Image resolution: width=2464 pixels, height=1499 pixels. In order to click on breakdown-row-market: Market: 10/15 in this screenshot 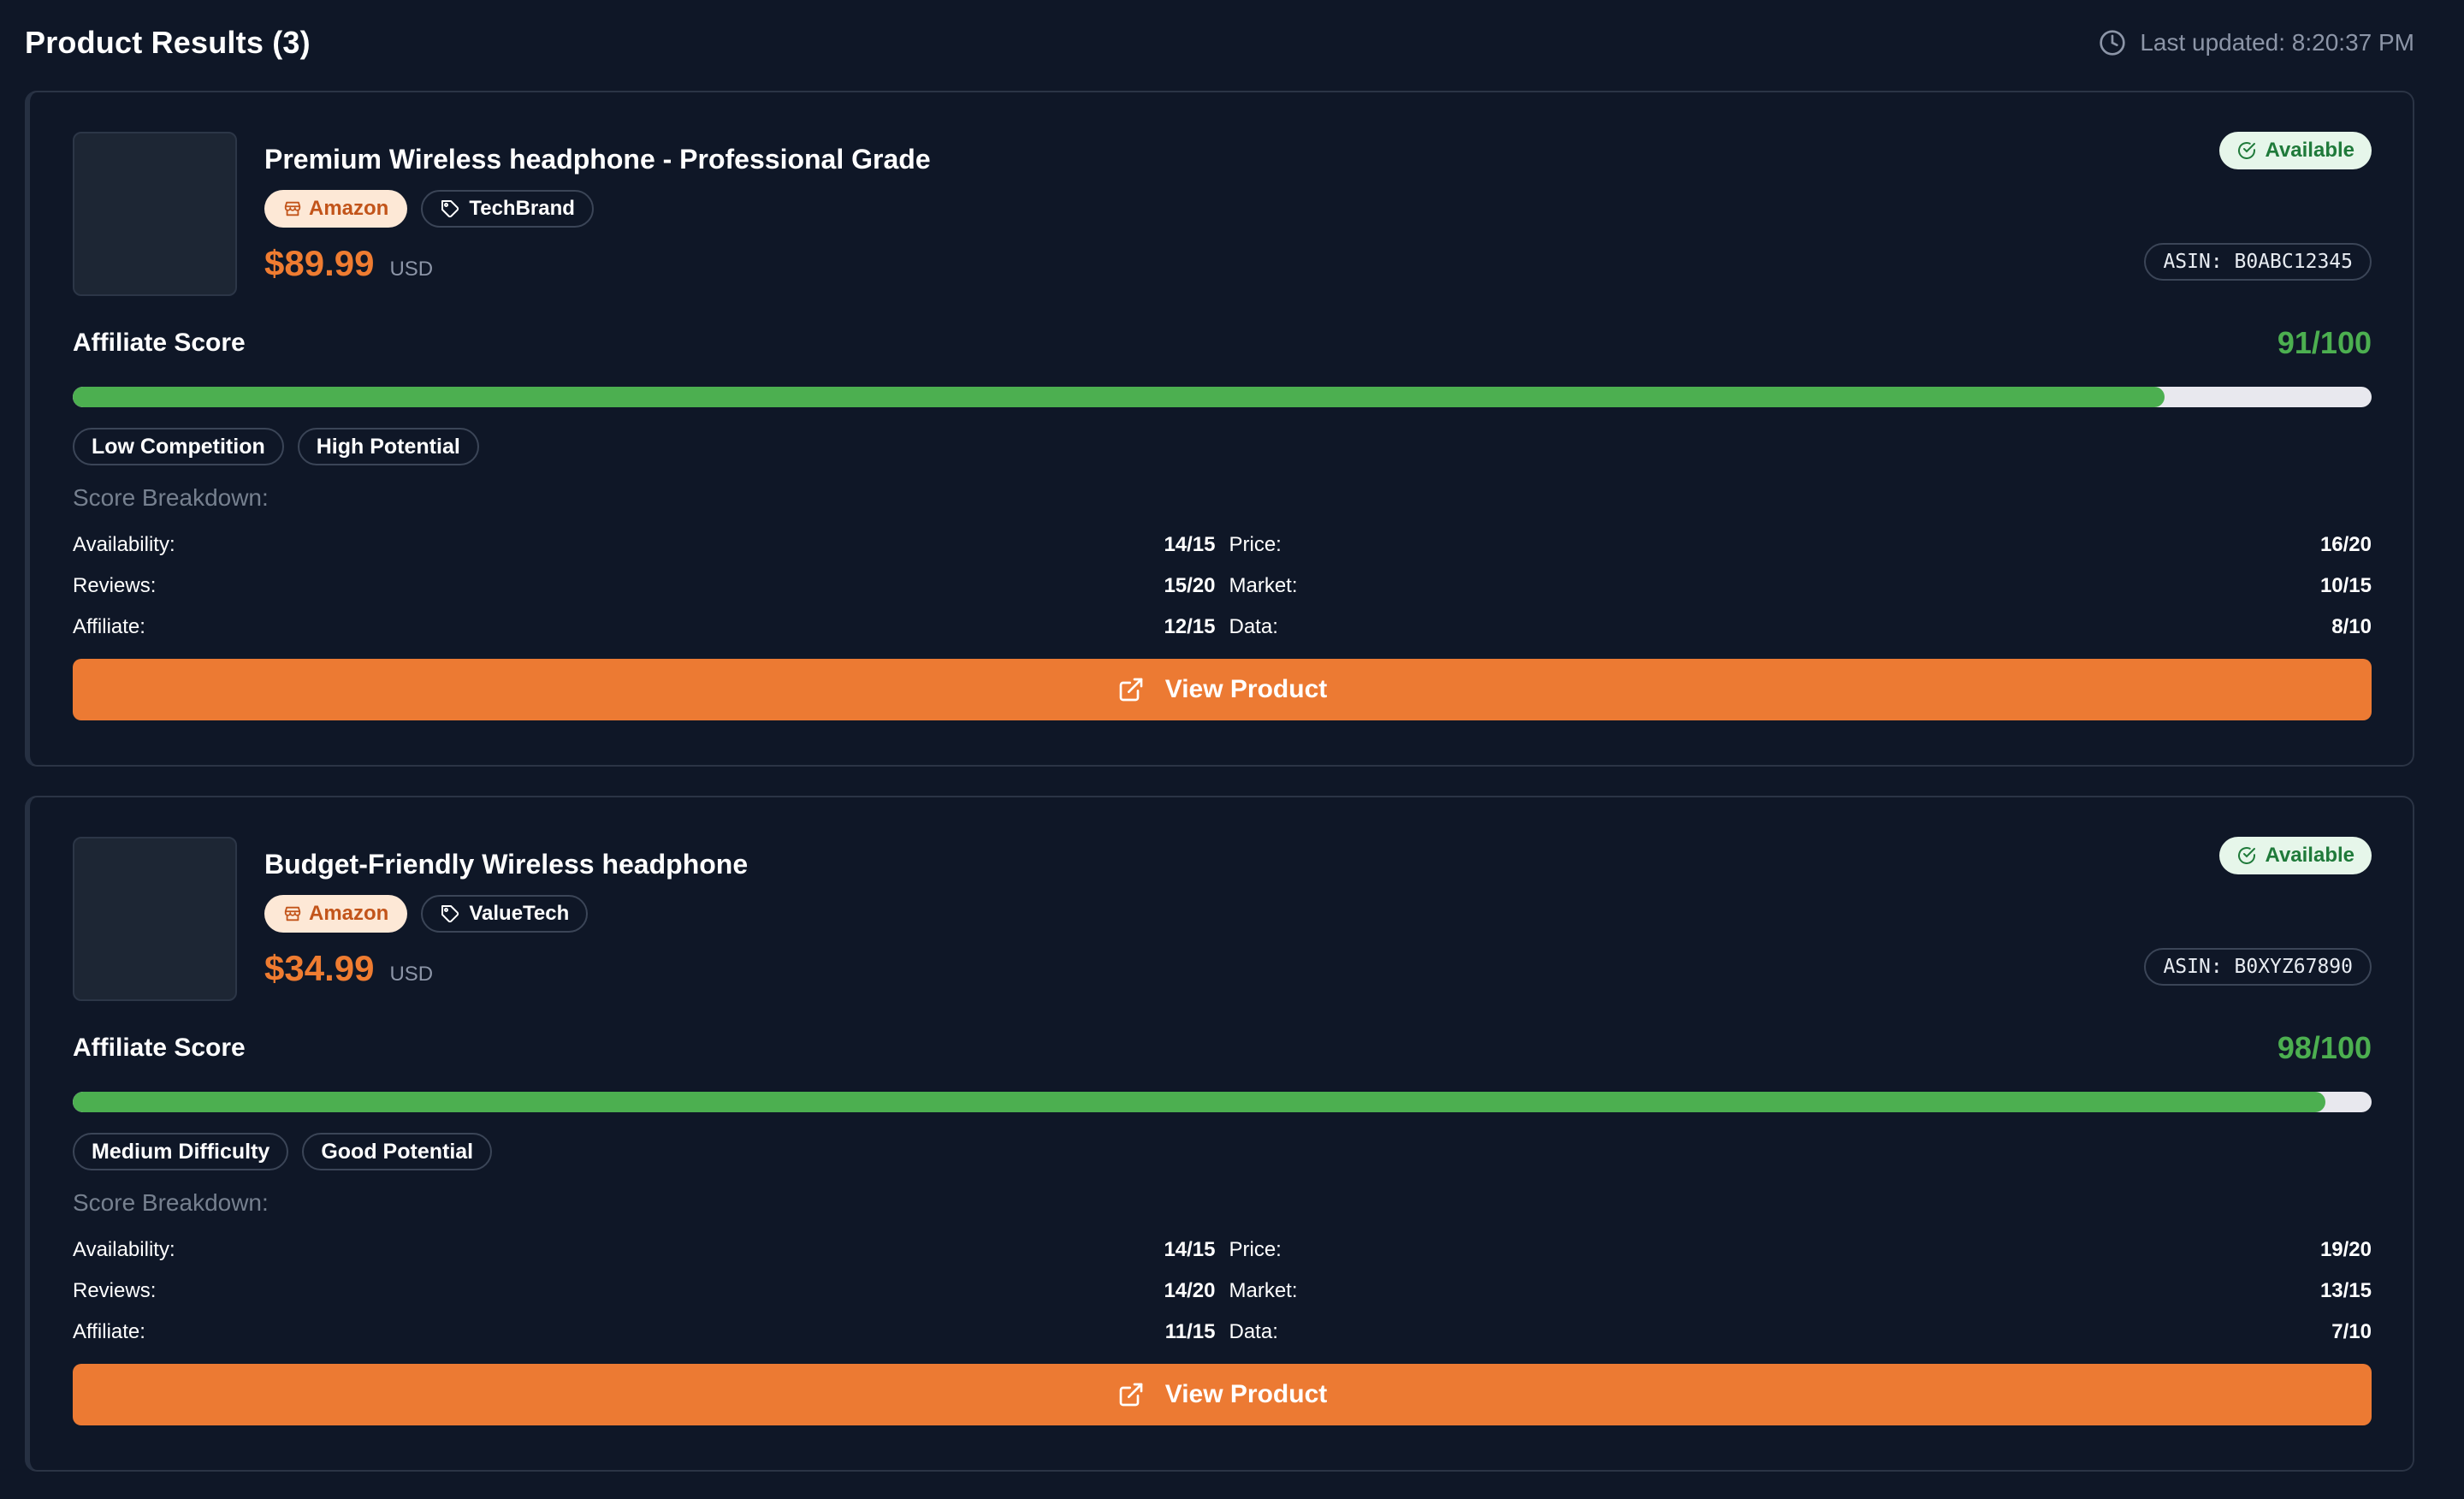, I will do `click(1800, 586)`.